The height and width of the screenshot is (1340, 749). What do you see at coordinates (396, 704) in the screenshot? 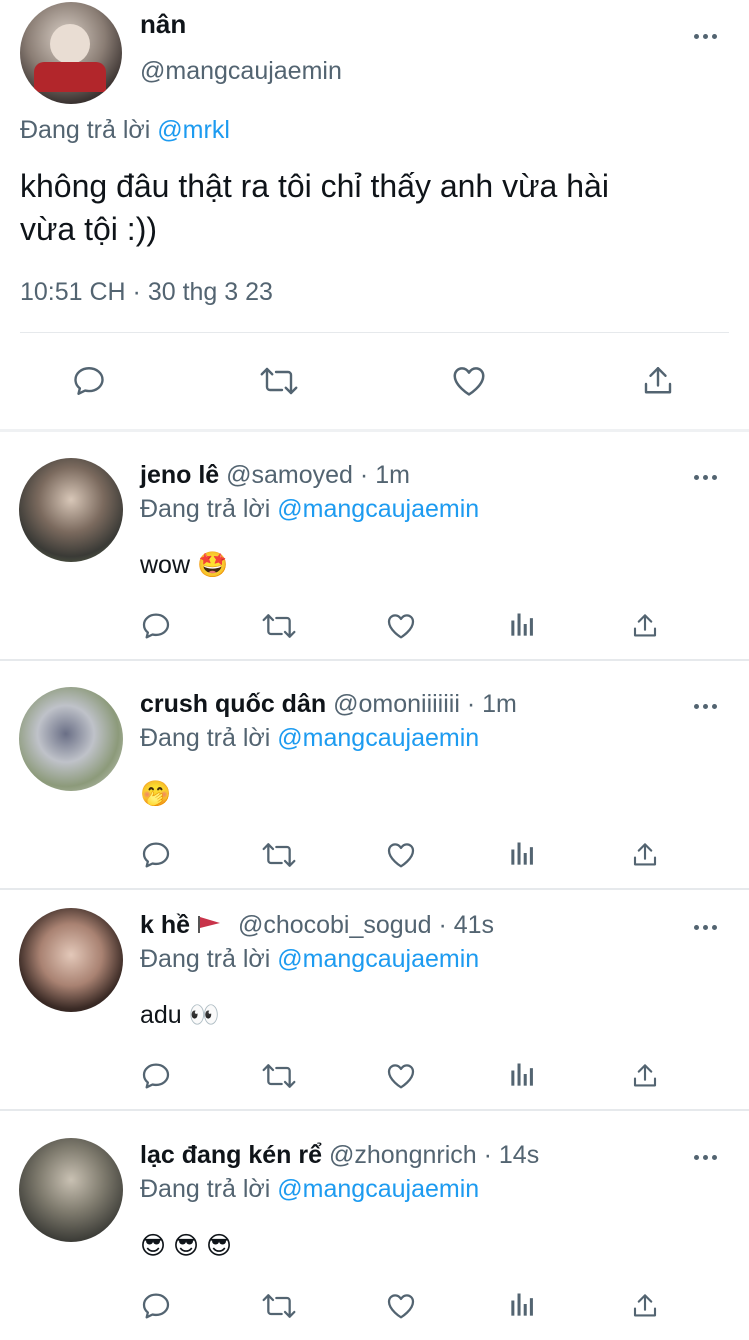
I see `reply-author-handle: @omoniiiiiii` at bounding box center [396, 704].